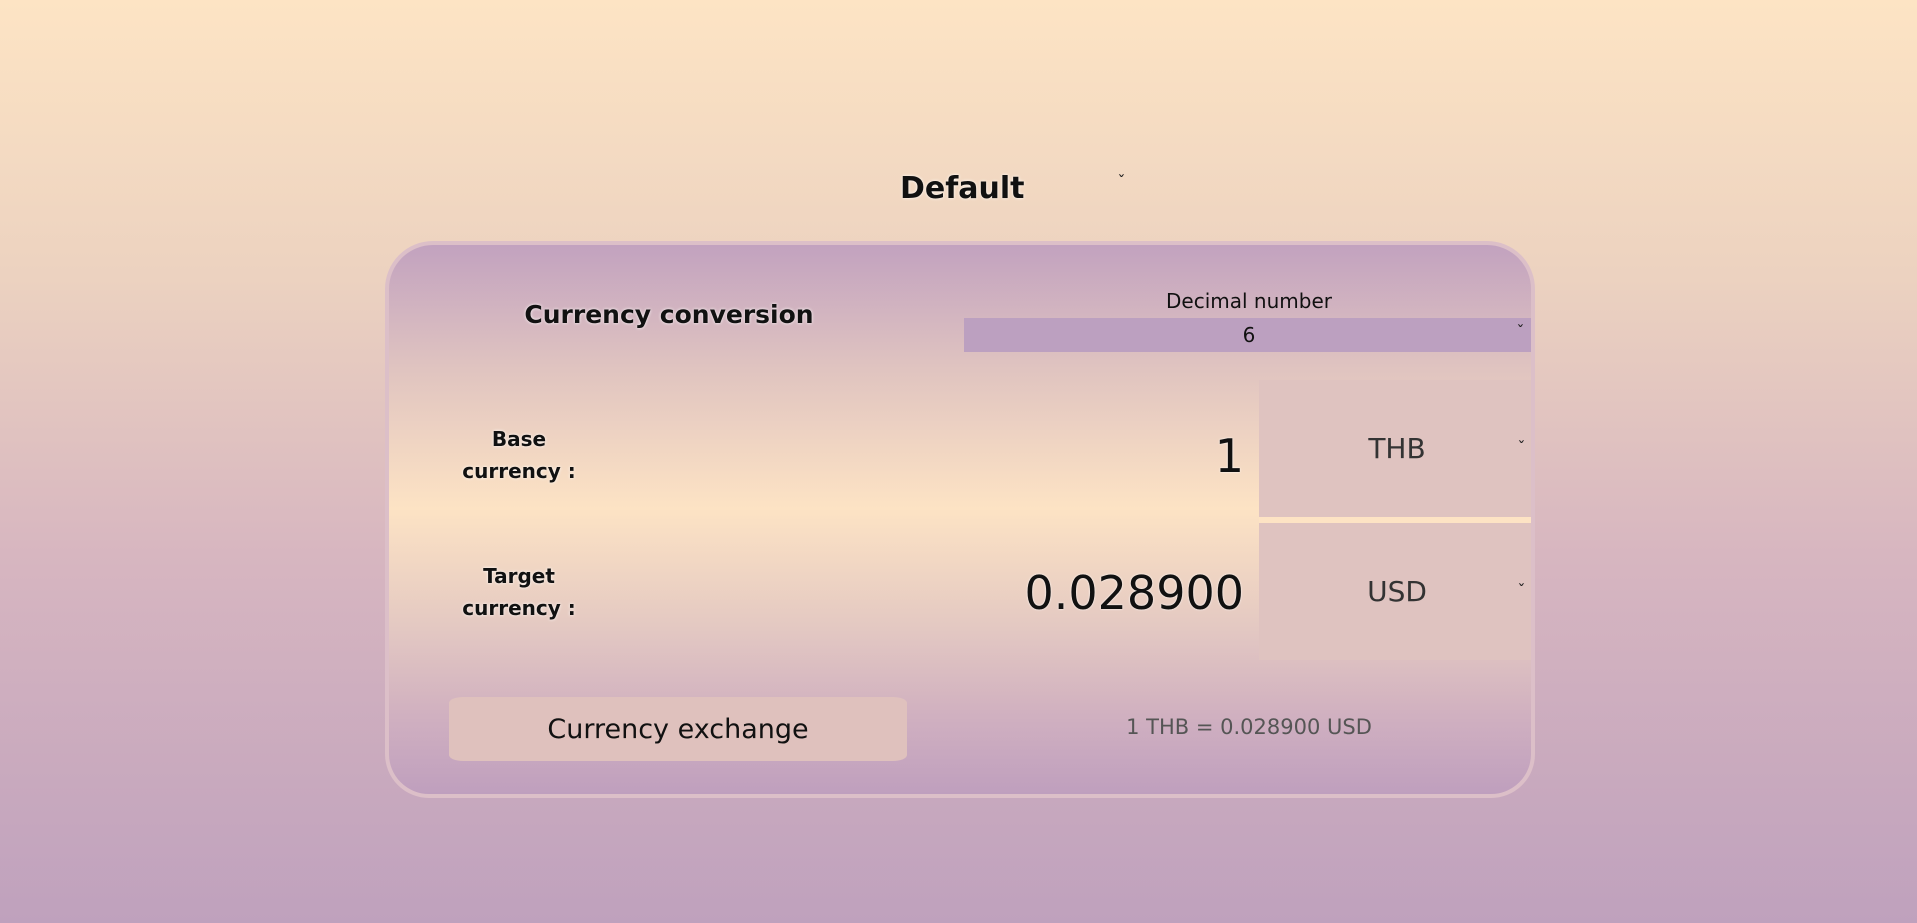 The image size is (1917, 923). What do you see at coordinates (1046, 456) in the screenshot?
I see `base-amount-input: 1` at bounding box center [1046, 456].